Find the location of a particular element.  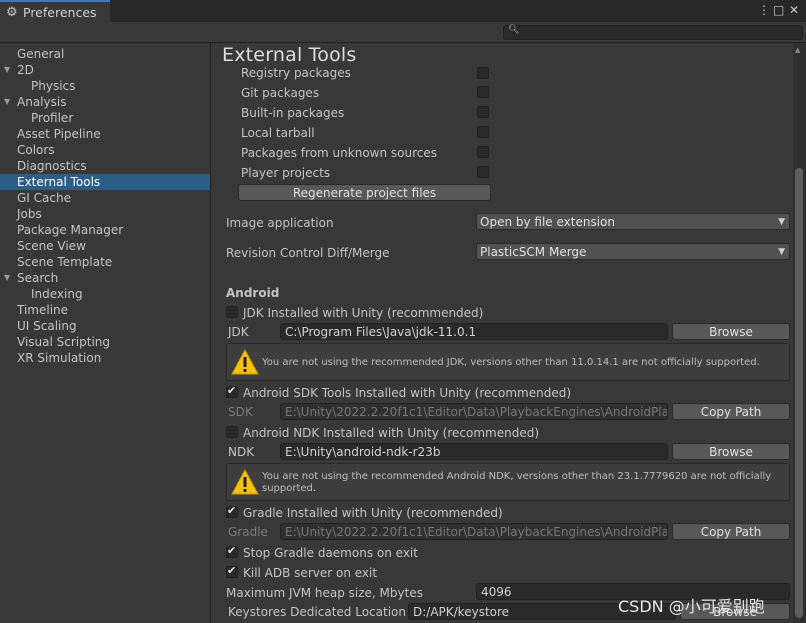

ndk-warning-text-cont: supported. is located at coordinates (289, 488).